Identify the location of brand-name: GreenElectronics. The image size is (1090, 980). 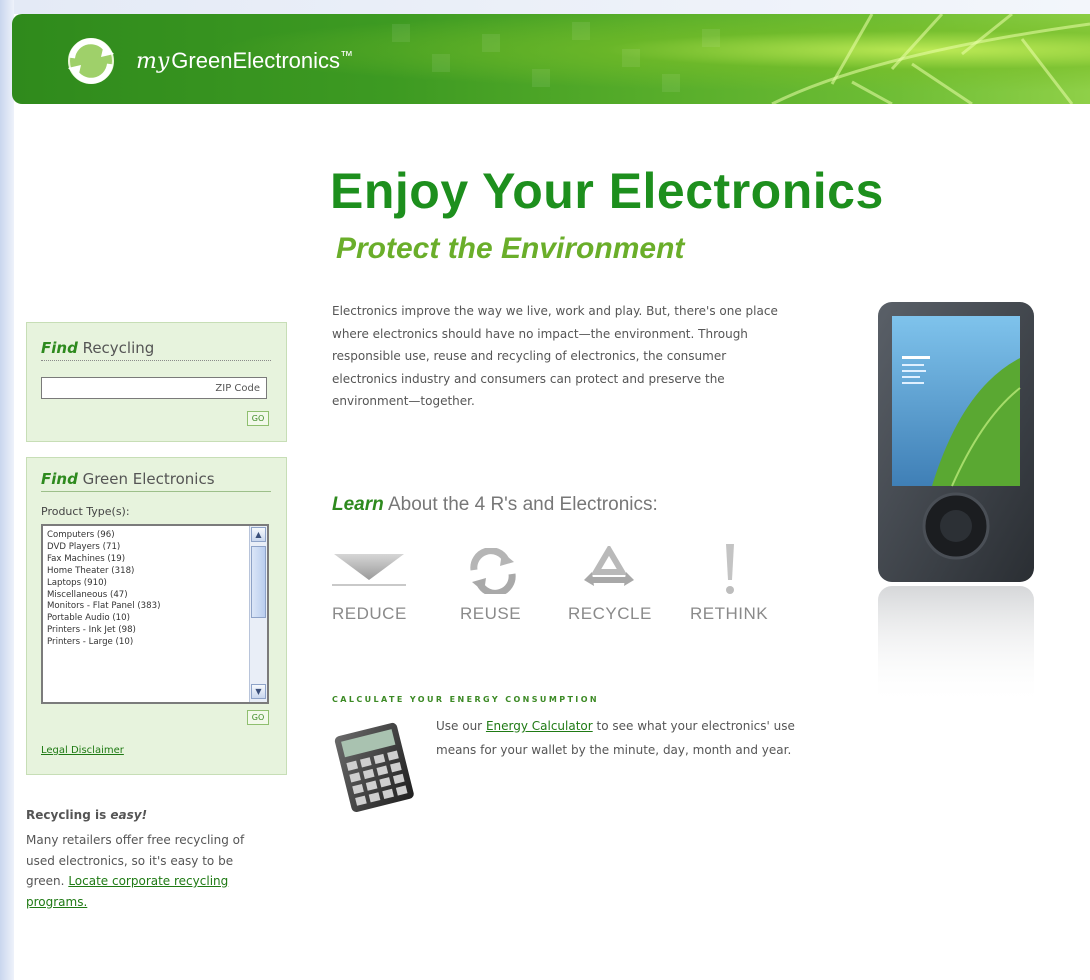
(256, 60).